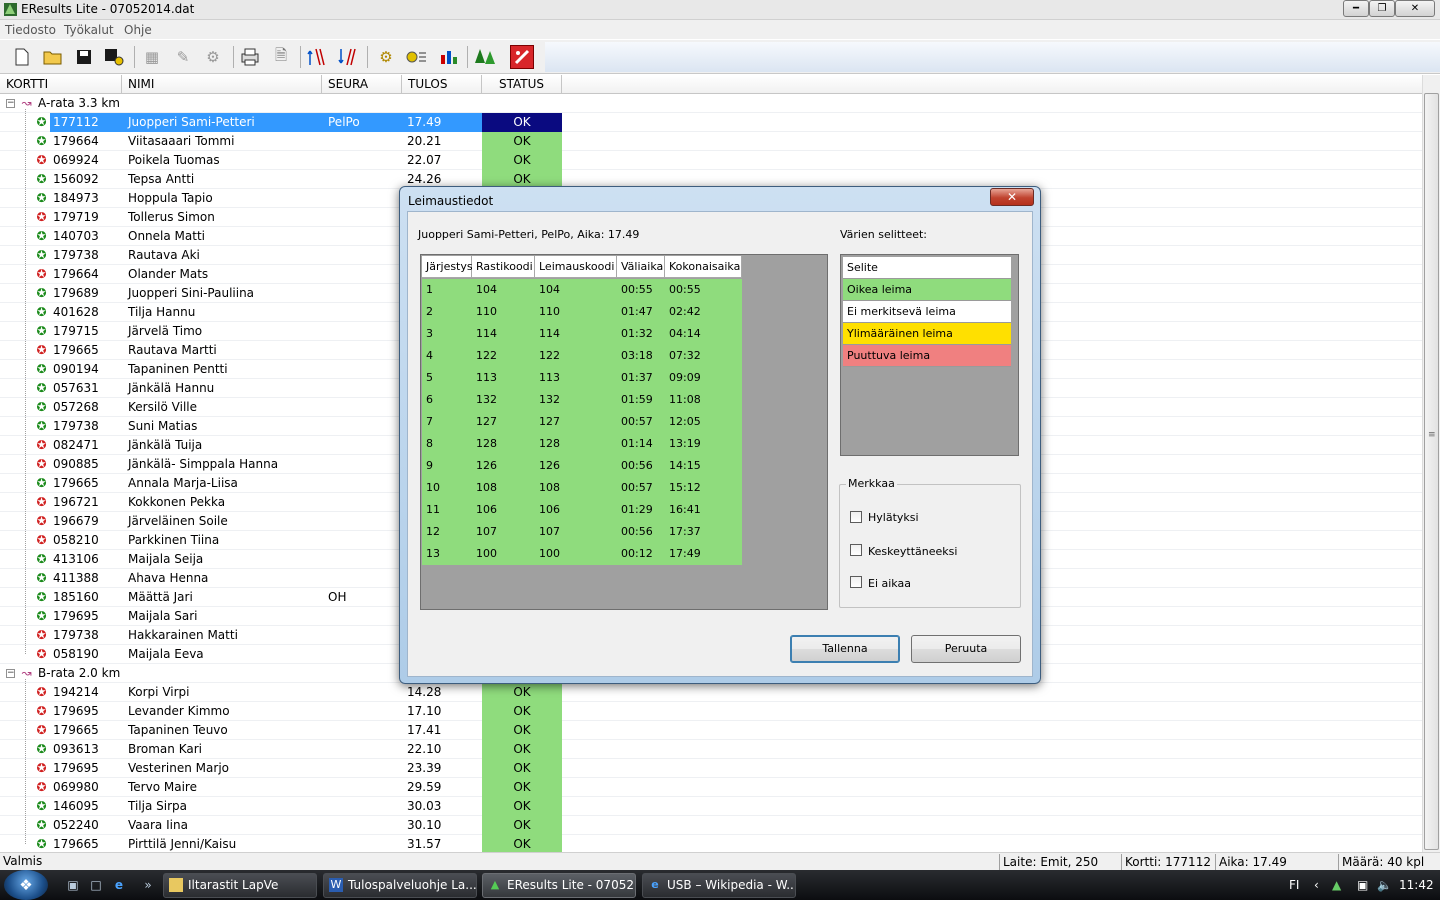 This screenshot has width=1440, height=900. Describe the element at coordinates (203, 464) in the screenshot. I see `name-cell: Jänkälä- Simppala Hanna` at that location.